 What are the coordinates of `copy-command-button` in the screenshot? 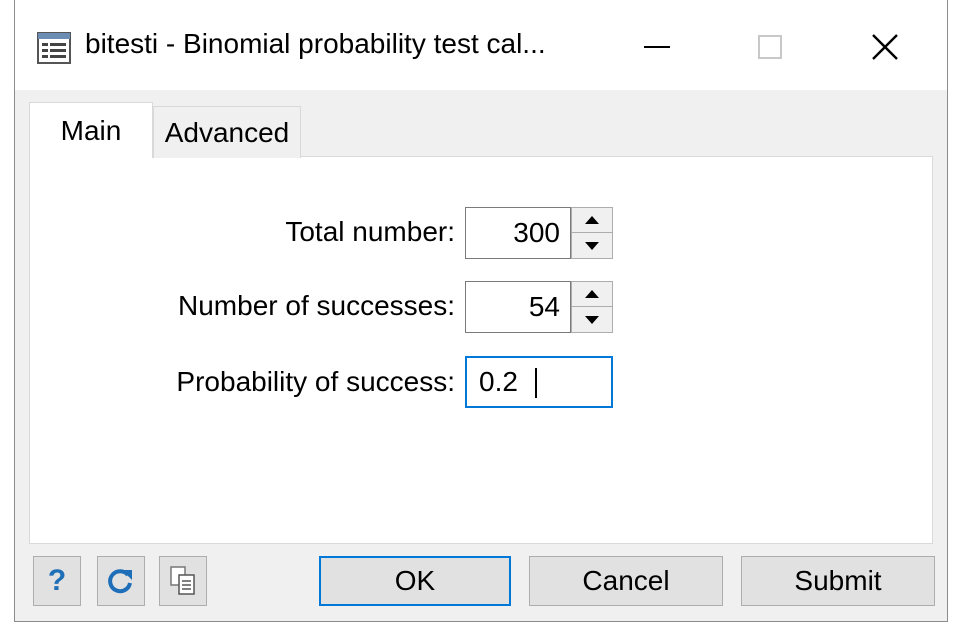 It's located at (183, 581).